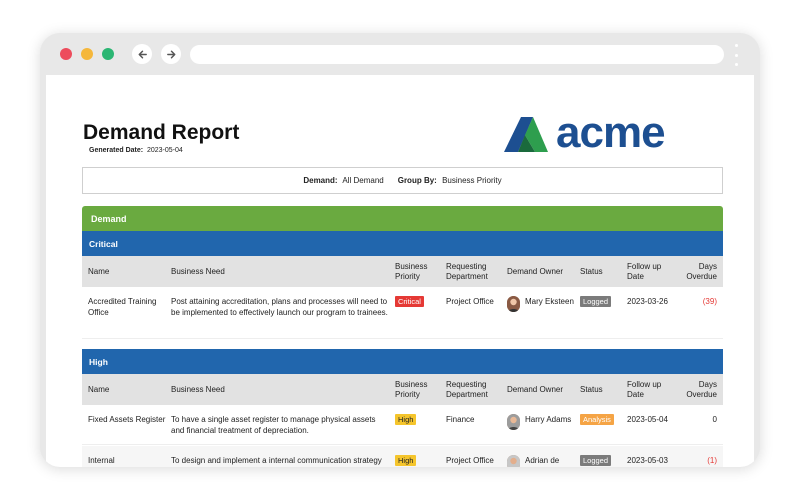 The image size is (800, 500). Describe the element at coordinates (127, 461) in the screenshot. I see `row-name: Internal Communications Strategy` at that location.